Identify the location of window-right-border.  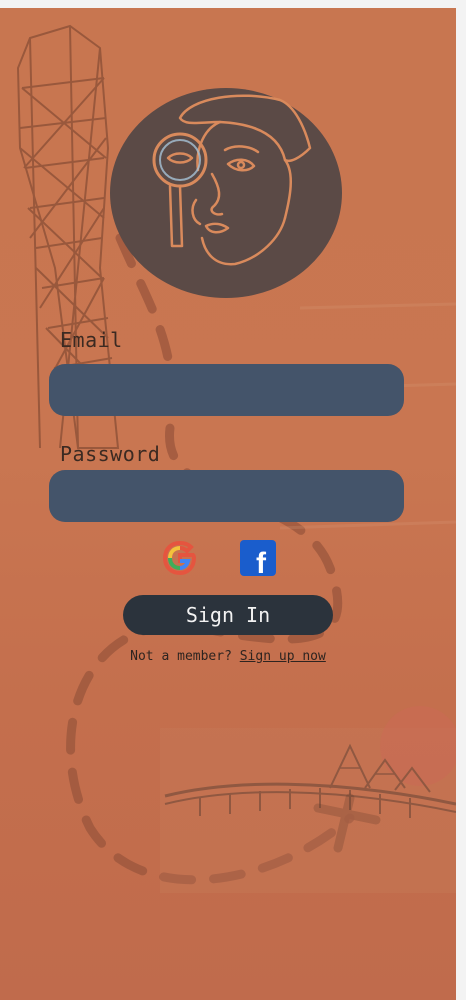
(461, 500).